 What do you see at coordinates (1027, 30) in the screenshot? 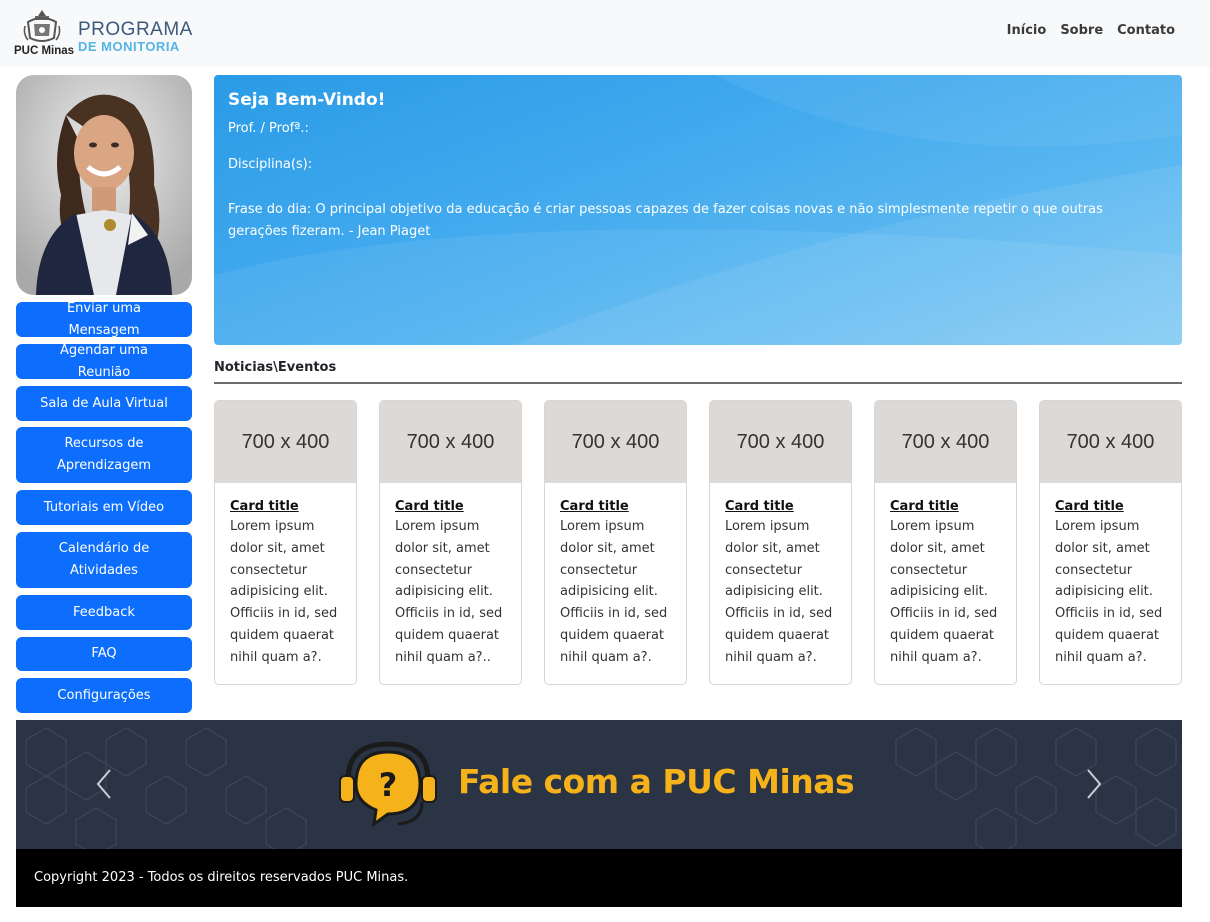
I see `nav-inicio-link: Início` at bounding box center [1027, 30].